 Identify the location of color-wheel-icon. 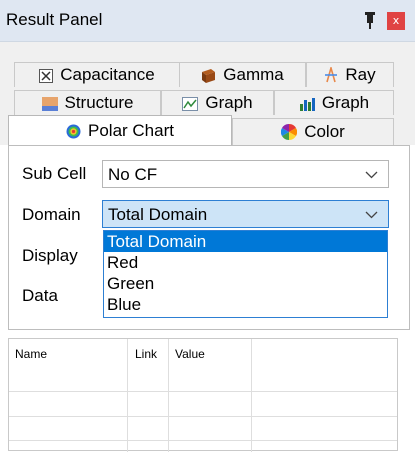
(289, 132).